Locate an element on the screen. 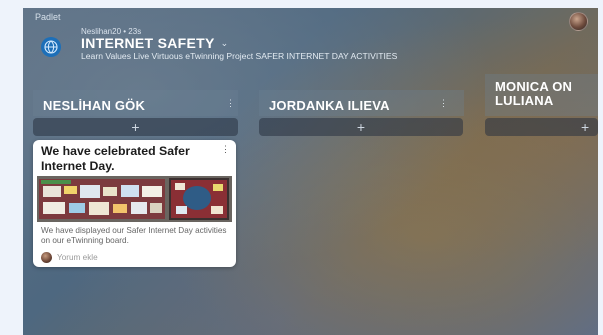 The height and width of the screenshot is (335, 603). board-title-text: INTERNET SAFETY is located at coordinates (148, 43).